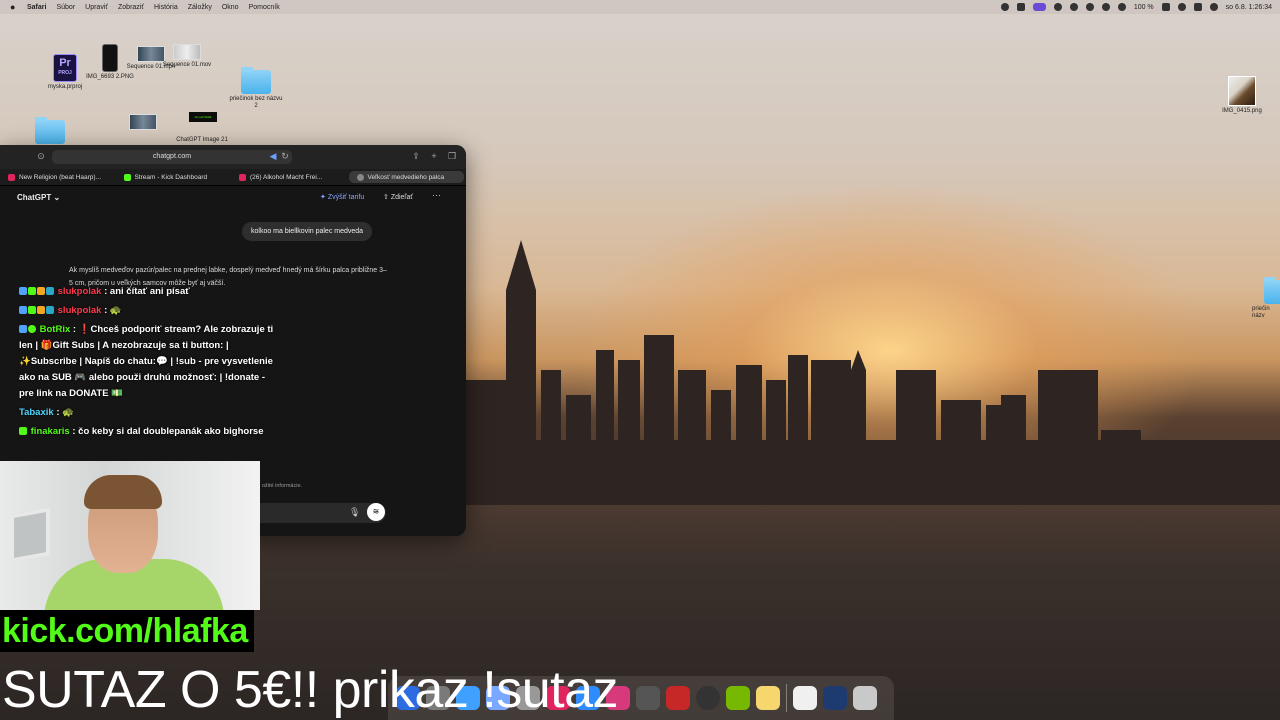 Image resolution: width=1280 pixels, height=720 pixels. I want to click on menu-view: Zobraziť, so click(131, 7).